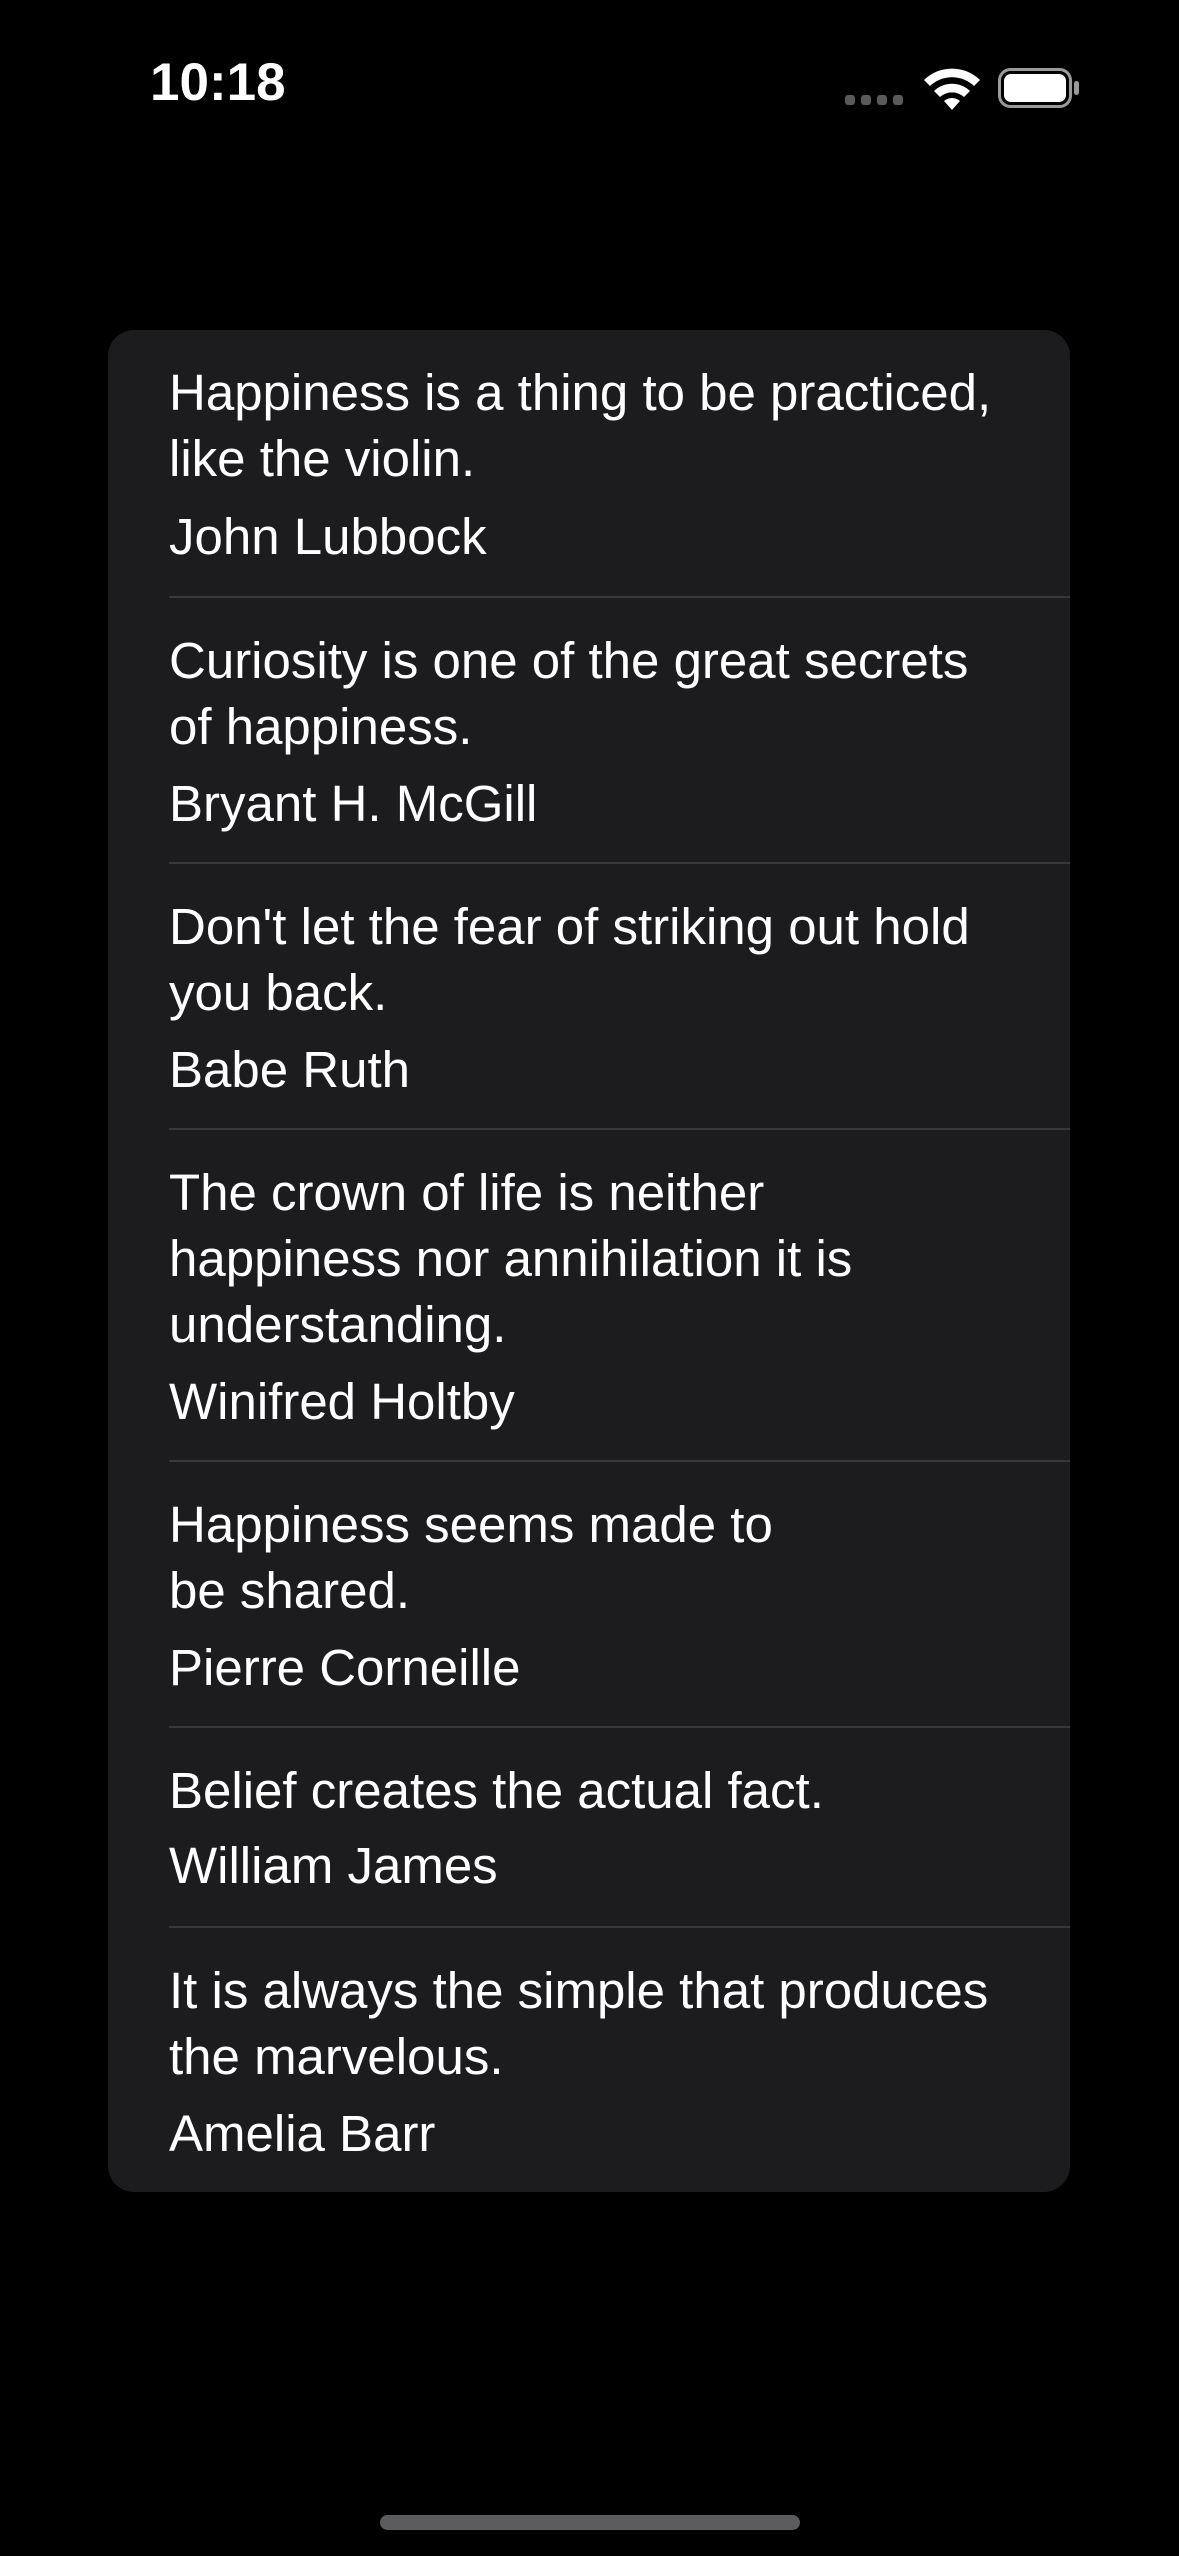 The width and height of the screenshot is (1179, 2556). Describe the element at coordinates (302, 2133) in the screenshot. I see `quote-author: Amelia Barr` at that location.